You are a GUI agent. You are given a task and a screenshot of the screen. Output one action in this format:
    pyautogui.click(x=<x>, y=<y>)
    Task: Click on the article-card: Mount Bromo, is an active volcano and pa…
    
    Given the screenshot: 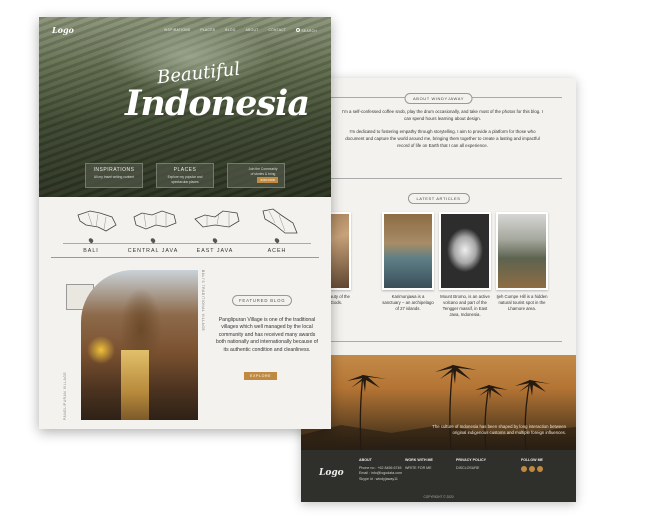 What is the action you would take?
    pyautogui.click(x=465, y=265)
    